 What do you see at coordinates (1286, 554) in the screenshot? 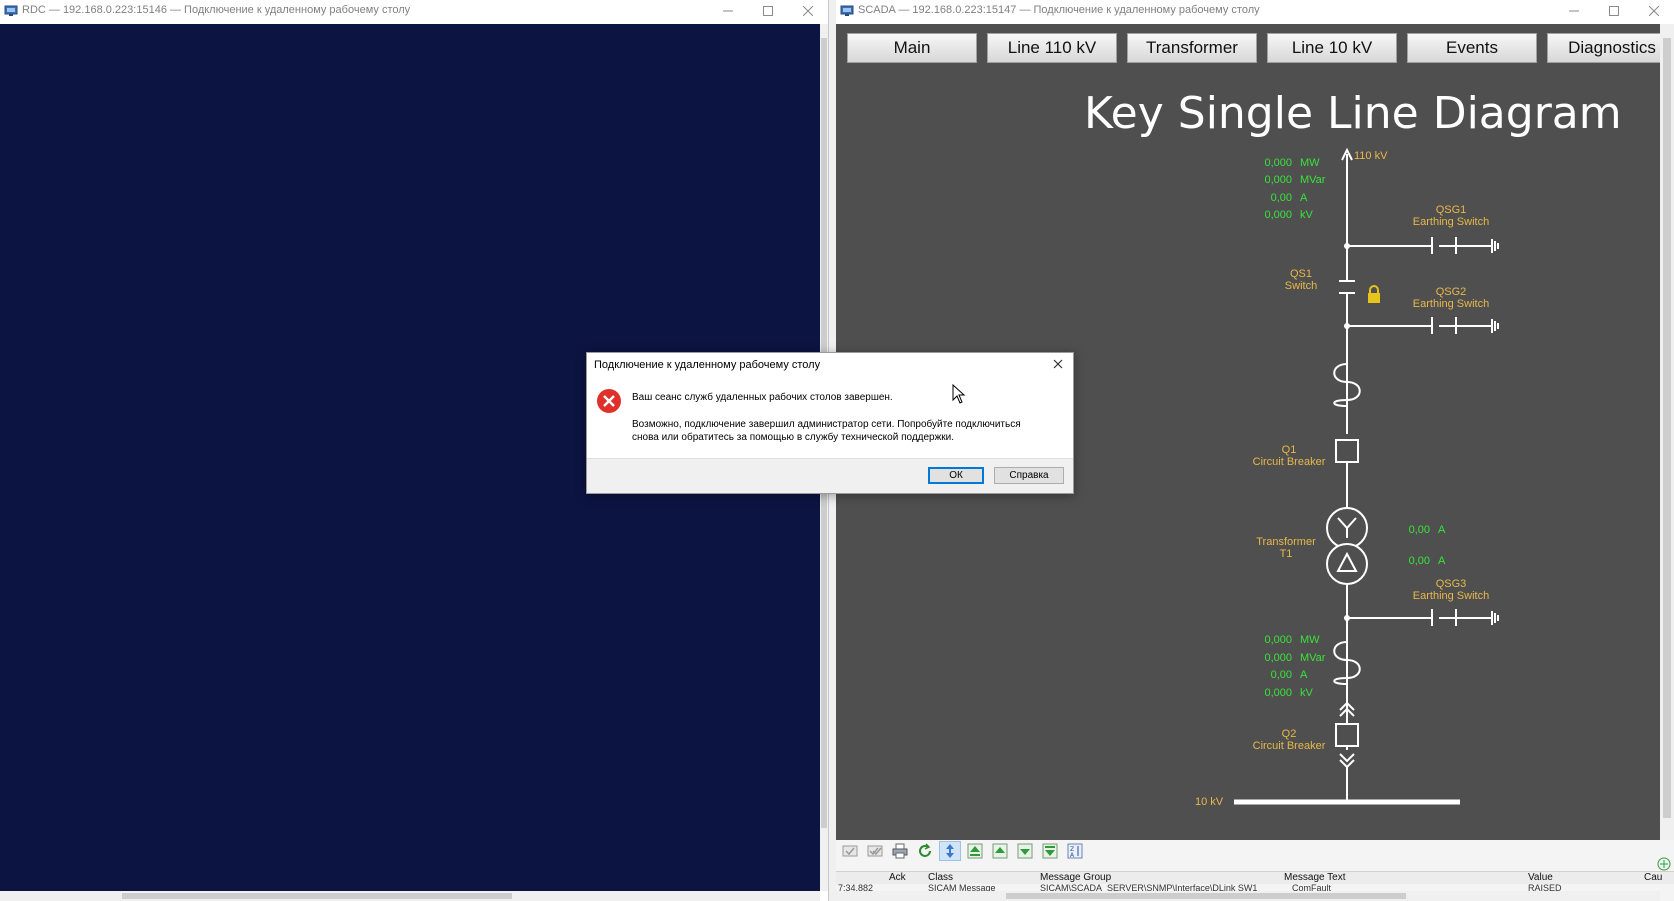
I see `transformer-desc: T1` at bounding box center [1286, 554].